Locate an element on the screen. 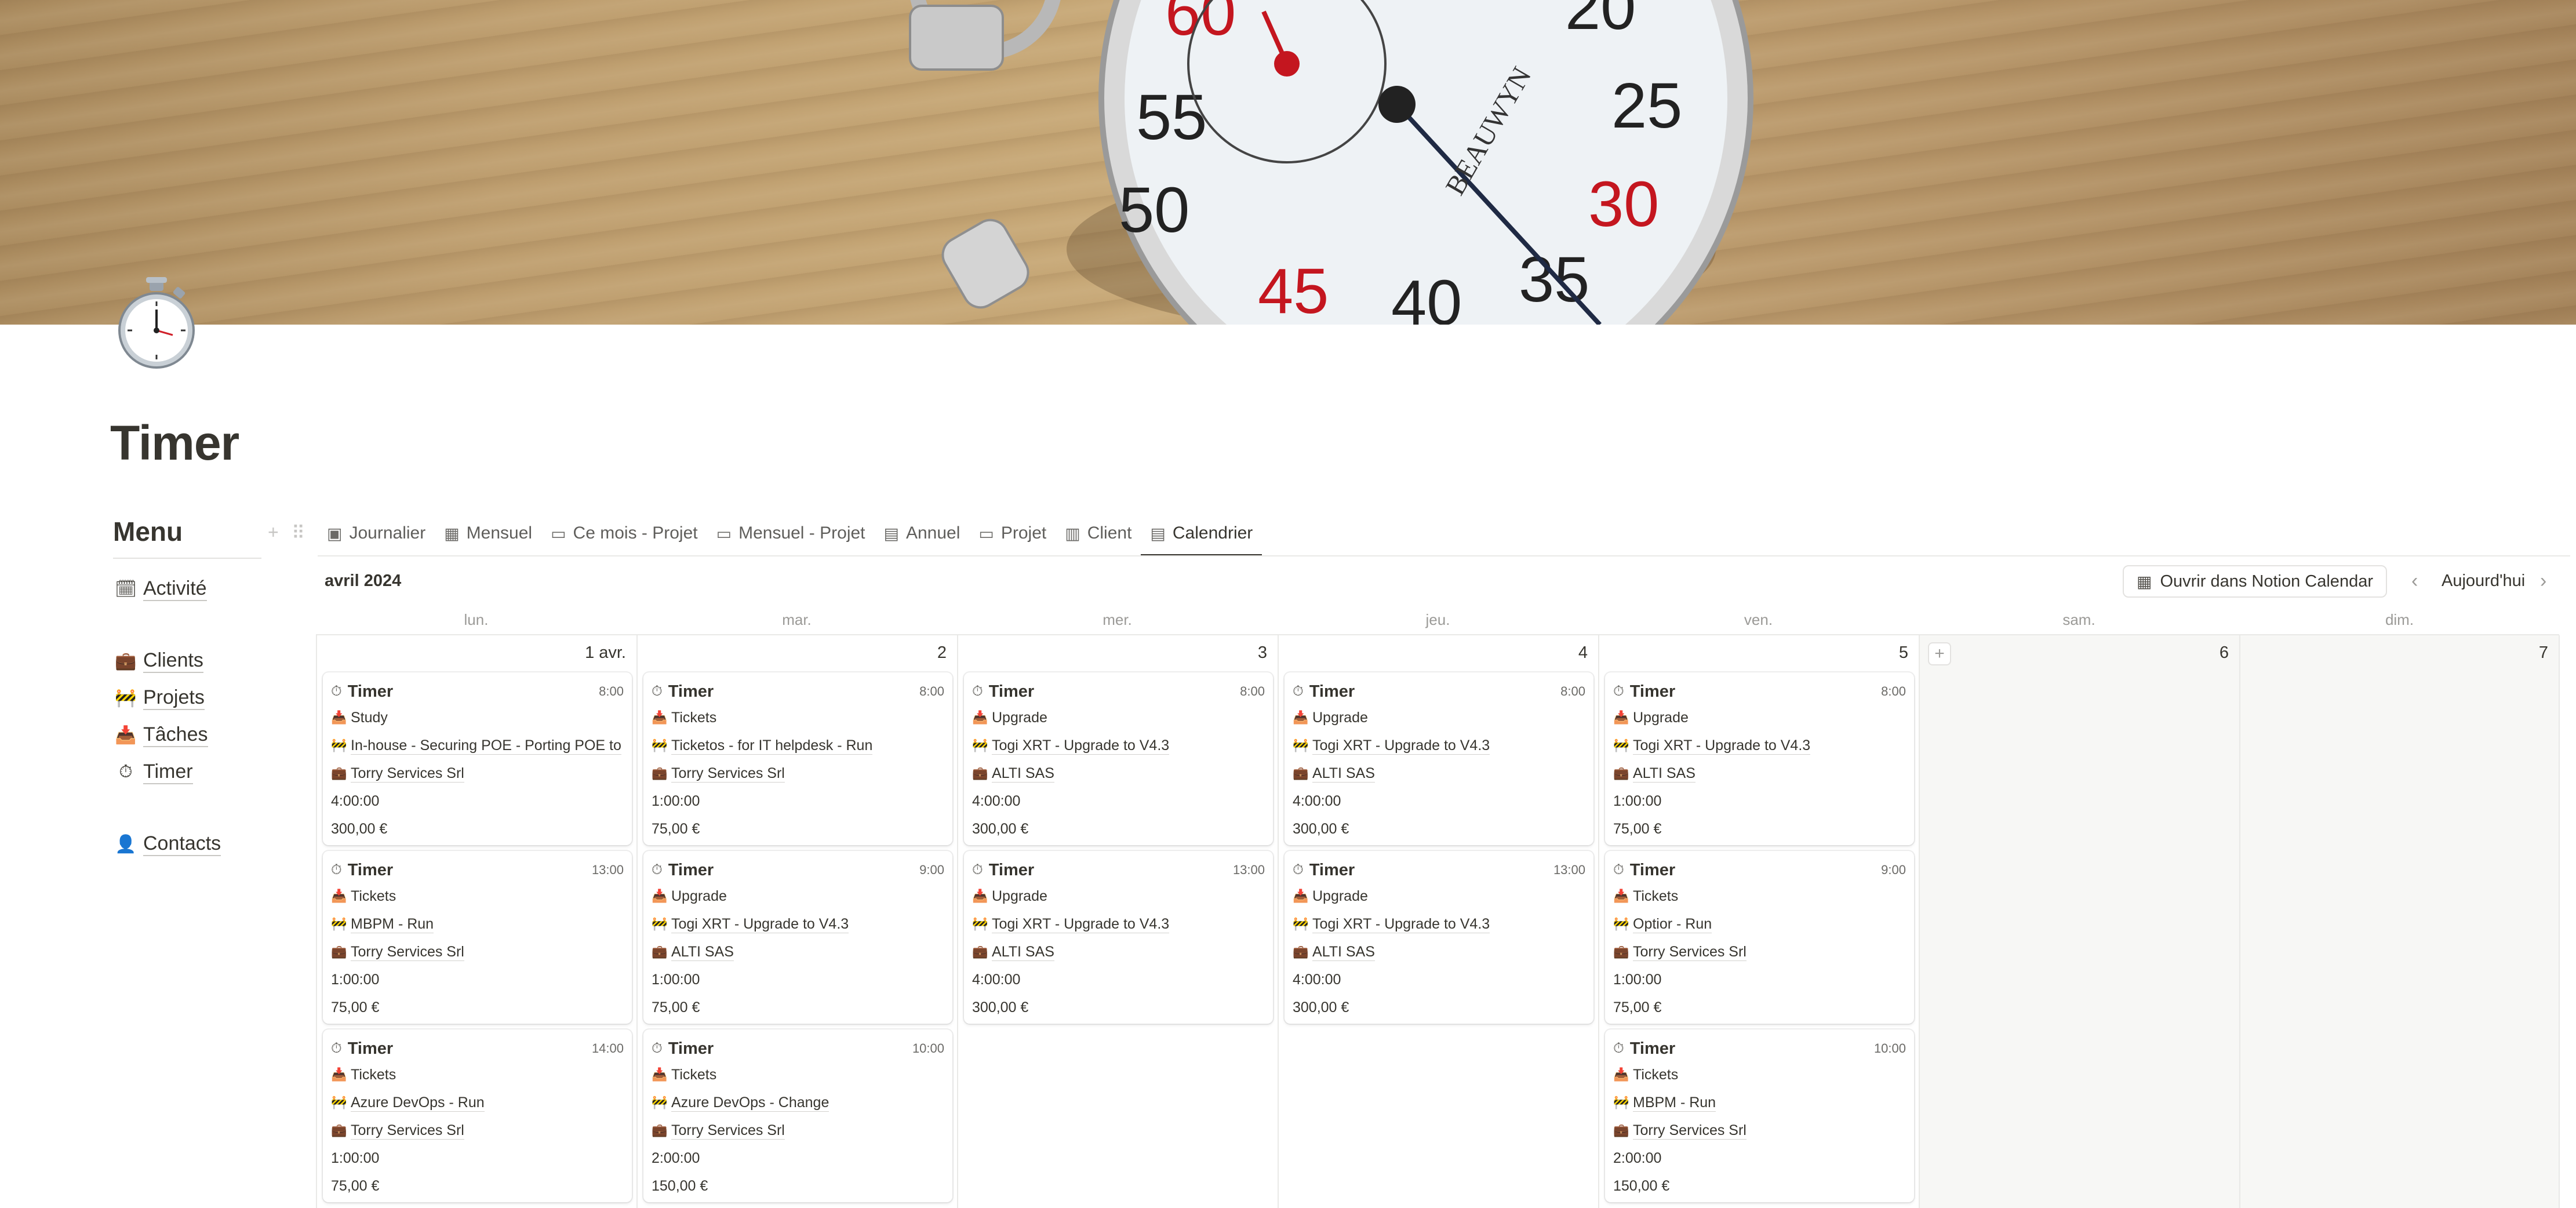  drag-handle-icon: ⠿ is located at coordinates (298, 533).